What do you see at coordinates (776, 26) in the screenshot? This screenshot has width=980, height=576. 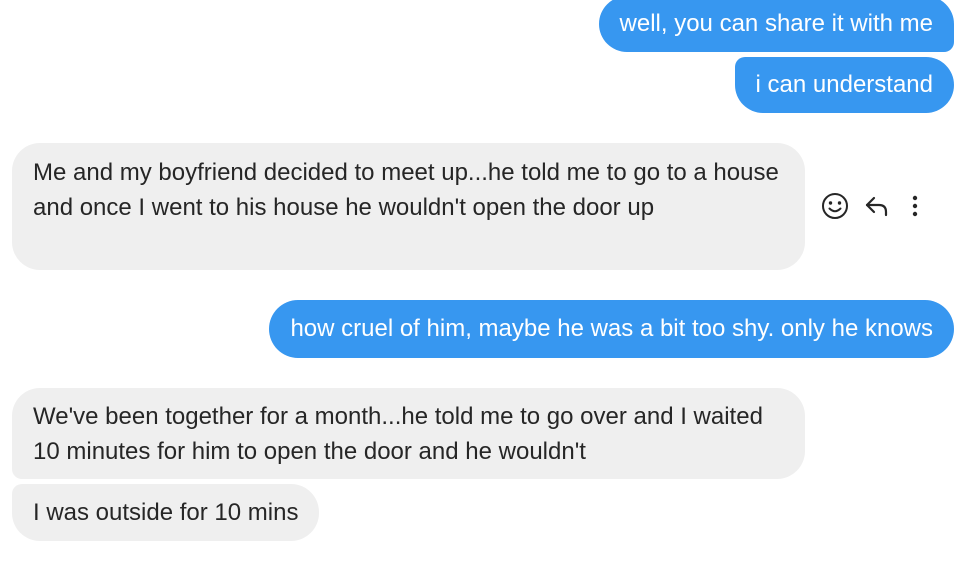 I see `outgoing-message: well, you can share it with me` at bounding box center [776, 26].